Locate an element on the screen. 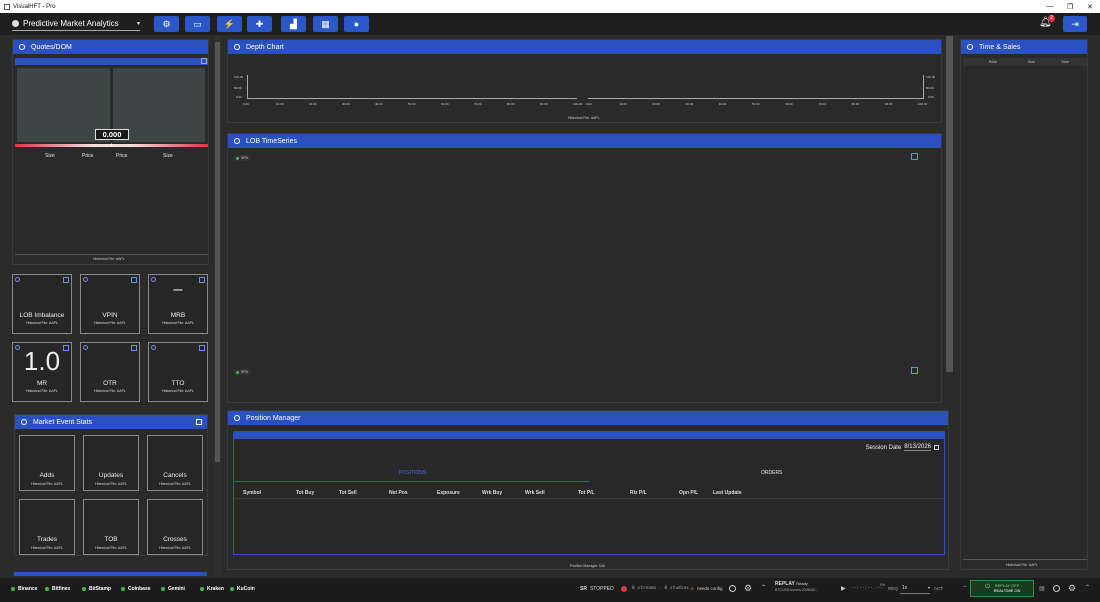  calendar-icon is located at coordinates (936, 447).